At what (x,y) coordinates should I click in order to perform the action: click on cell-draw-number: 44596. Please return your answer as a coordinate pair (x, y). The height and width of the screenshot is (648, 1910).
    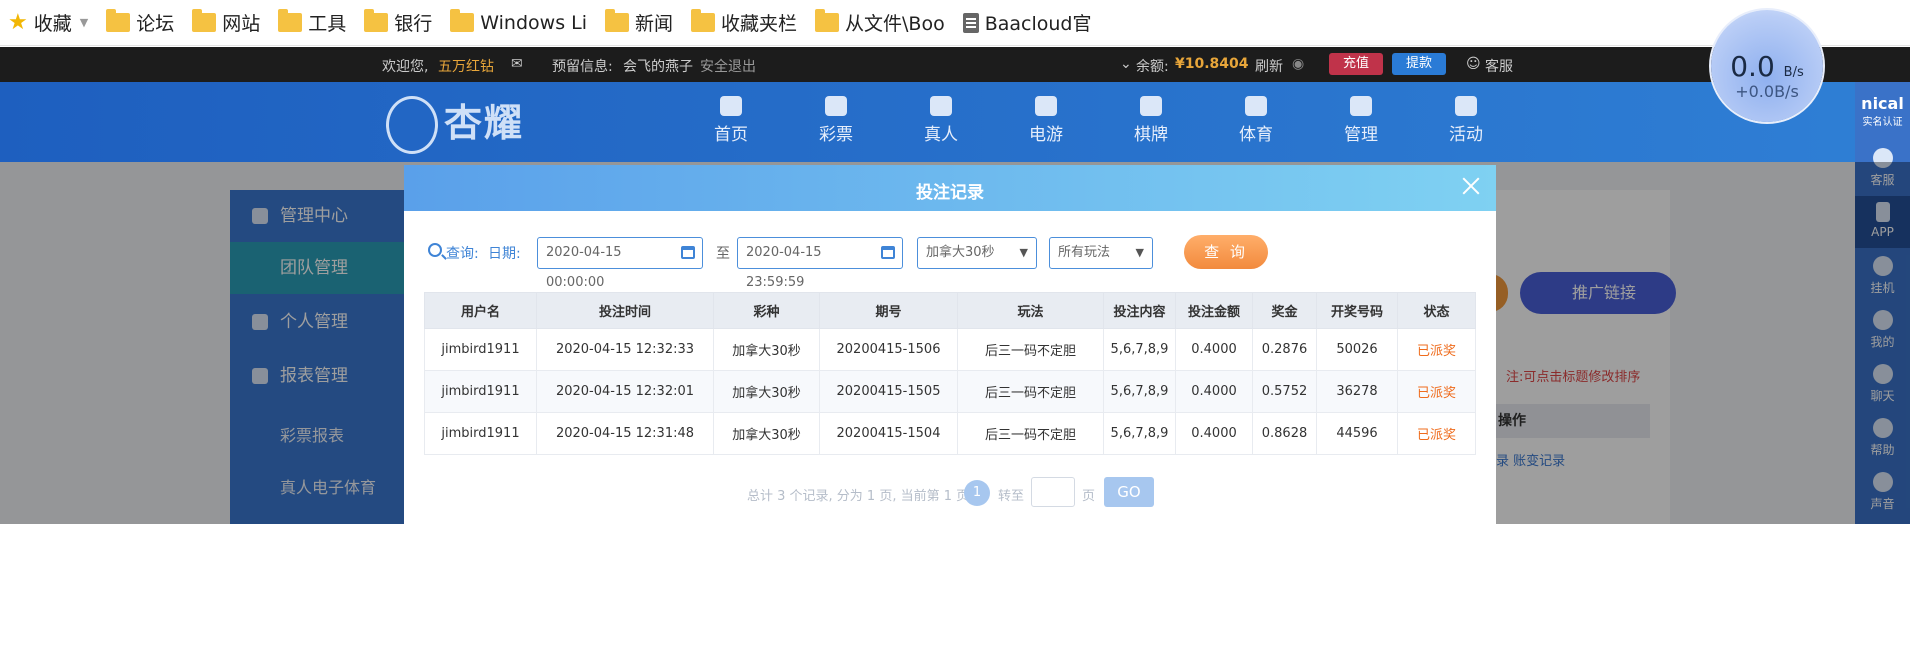
    Looking at the image, I should click on (1357, 433).